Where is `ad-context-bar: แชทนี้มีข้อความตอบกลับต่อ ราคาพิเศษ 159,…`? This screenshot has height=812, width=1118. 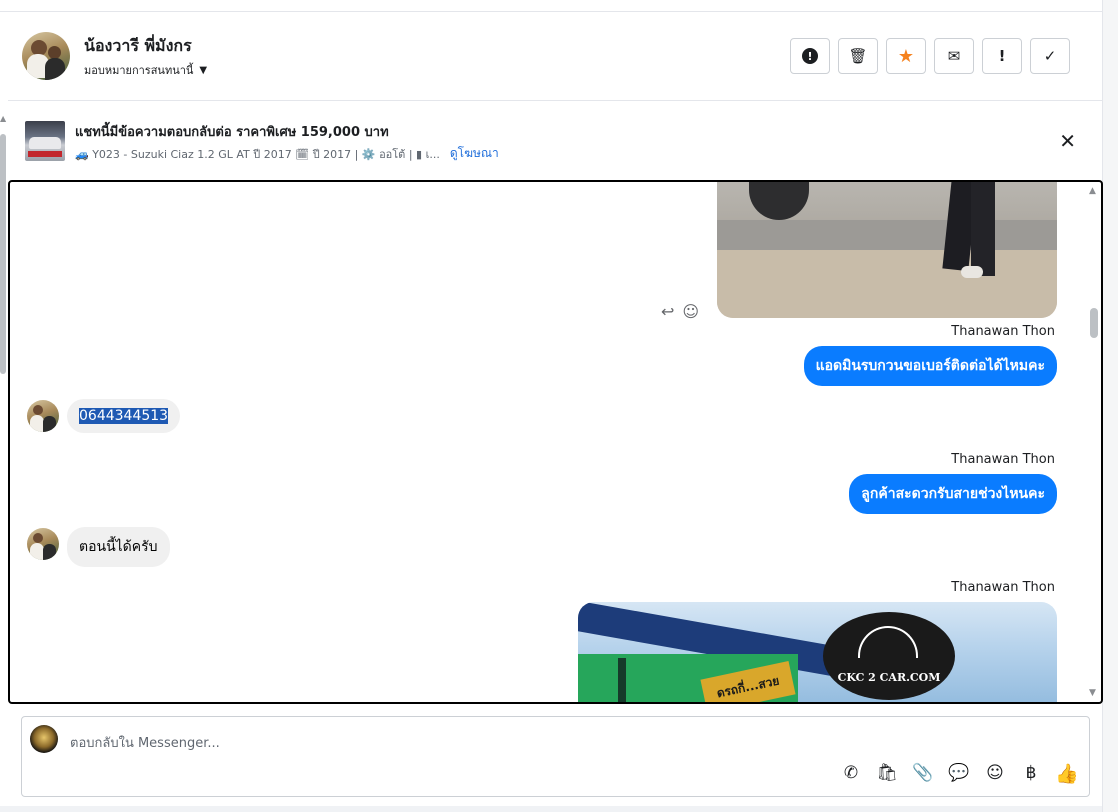
ad-context-bar: แชทนี้มีข้อความตอบกลับต่อ ราคาพิเศษ 159,… is located at coordinates (555, 141).